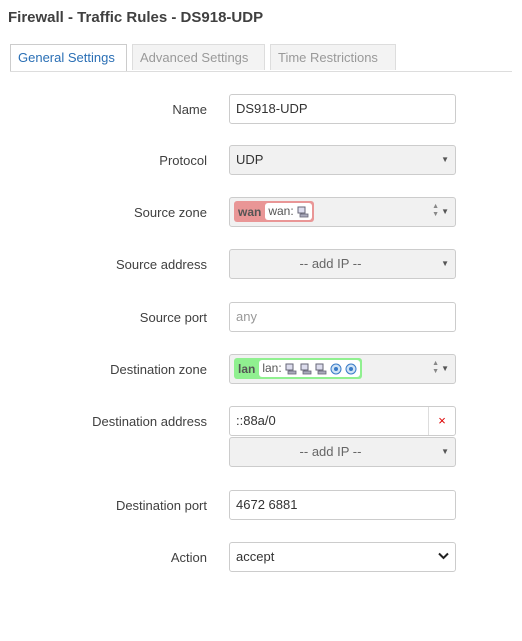 The image size is (522, 641). Describe the element at coordinates (256, 420) in the screenshot. I see `destination-address-value: ::88a/0` at that location.